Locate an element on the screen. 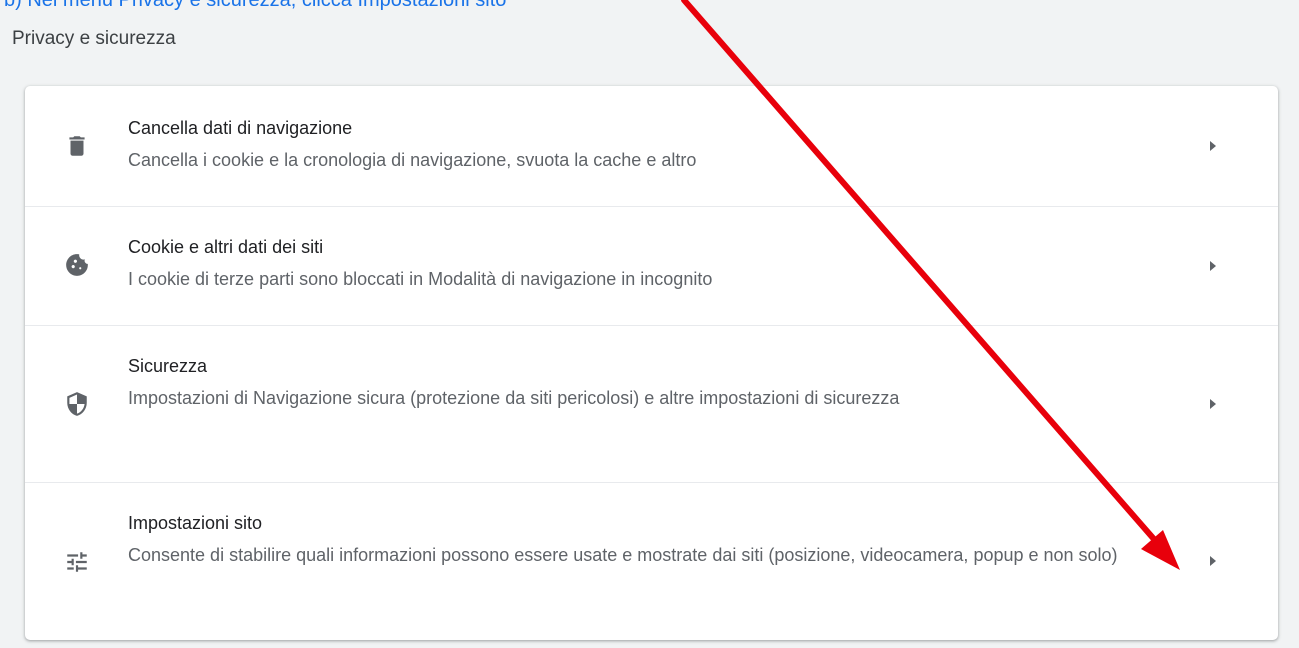  cookie-icon is located at coordinates (77, 265).